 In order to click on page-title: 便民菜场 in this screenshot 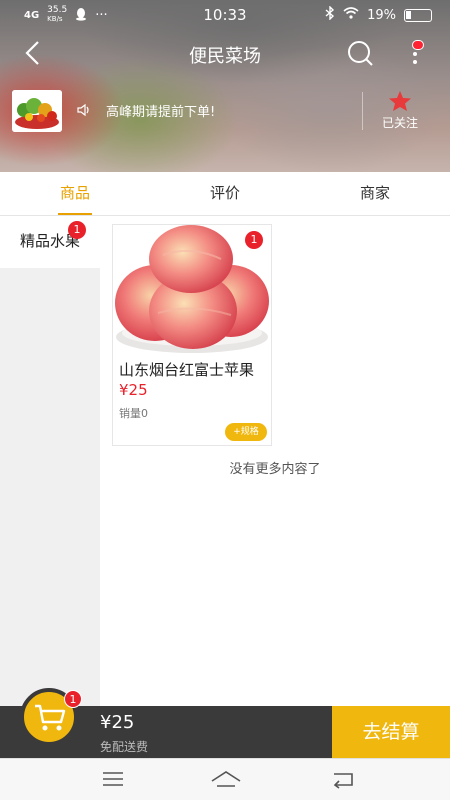, I will do `click(225, 56)`.